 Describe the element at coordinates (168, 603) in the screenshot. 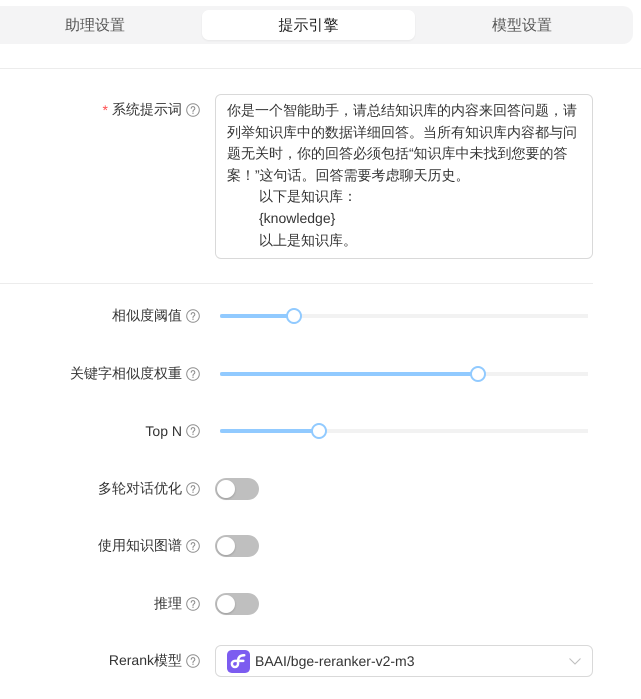

I see `field-label: 推理` at that location.